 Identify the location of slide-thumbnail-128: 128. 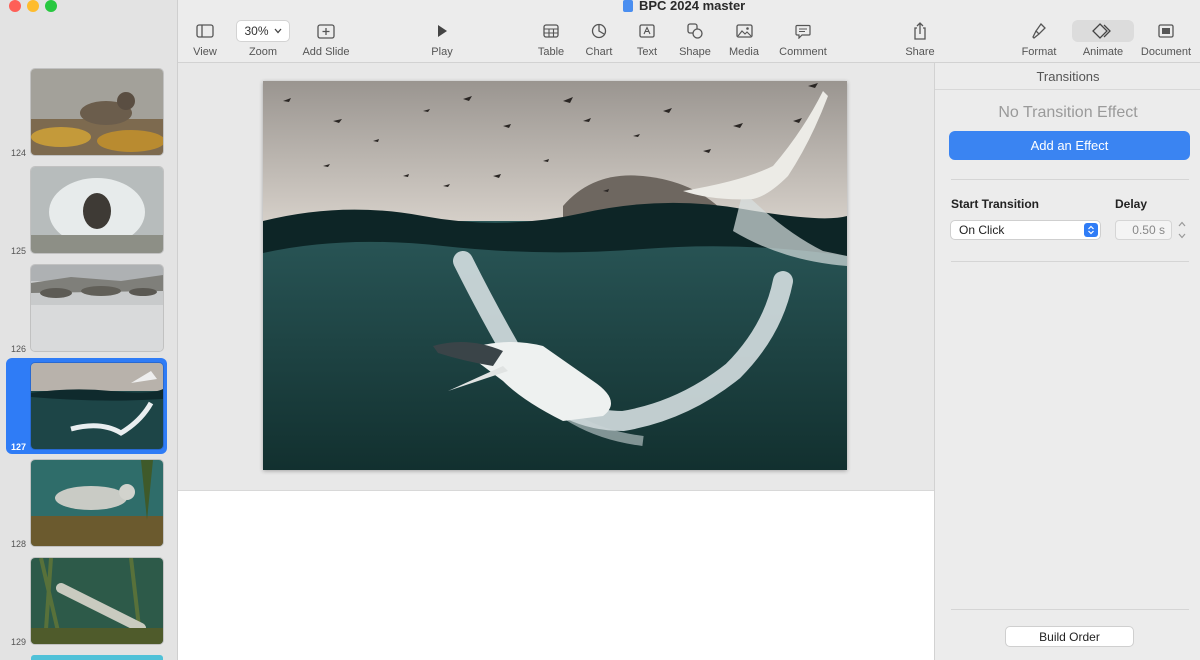
(86, 503).